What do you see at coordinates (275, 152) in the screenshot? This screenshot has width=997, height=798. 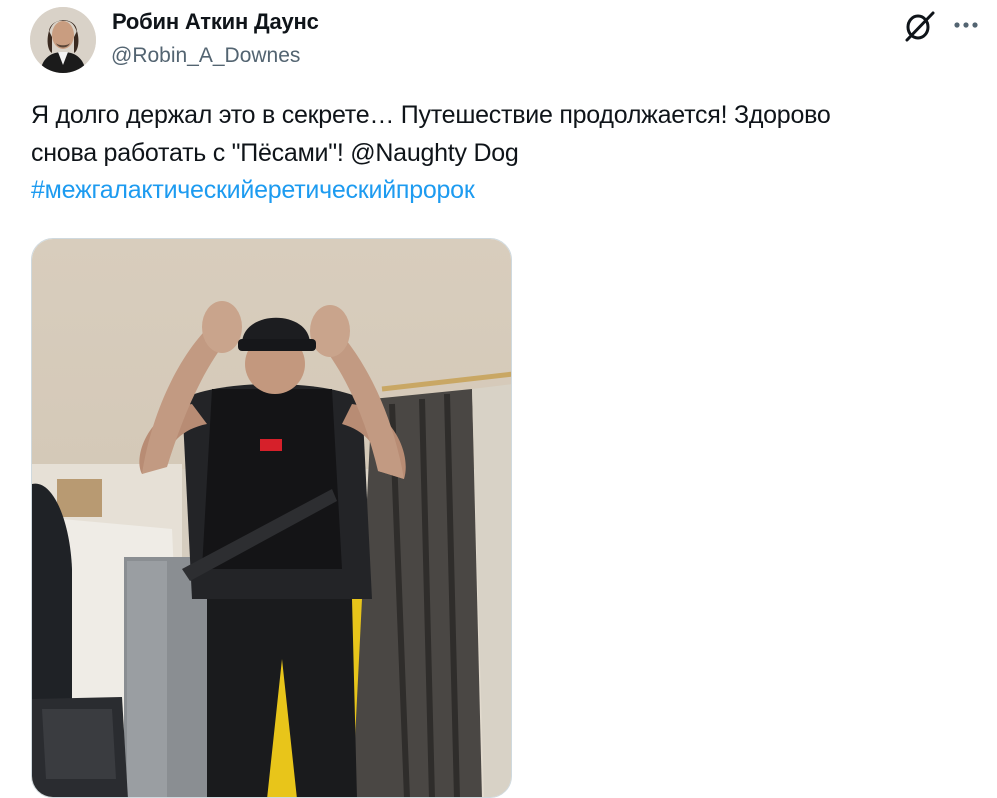 I see `tweet-text-line-2: снова работать с "Пёсами"! @Naughty Dog` at bounding box center [275, 152].